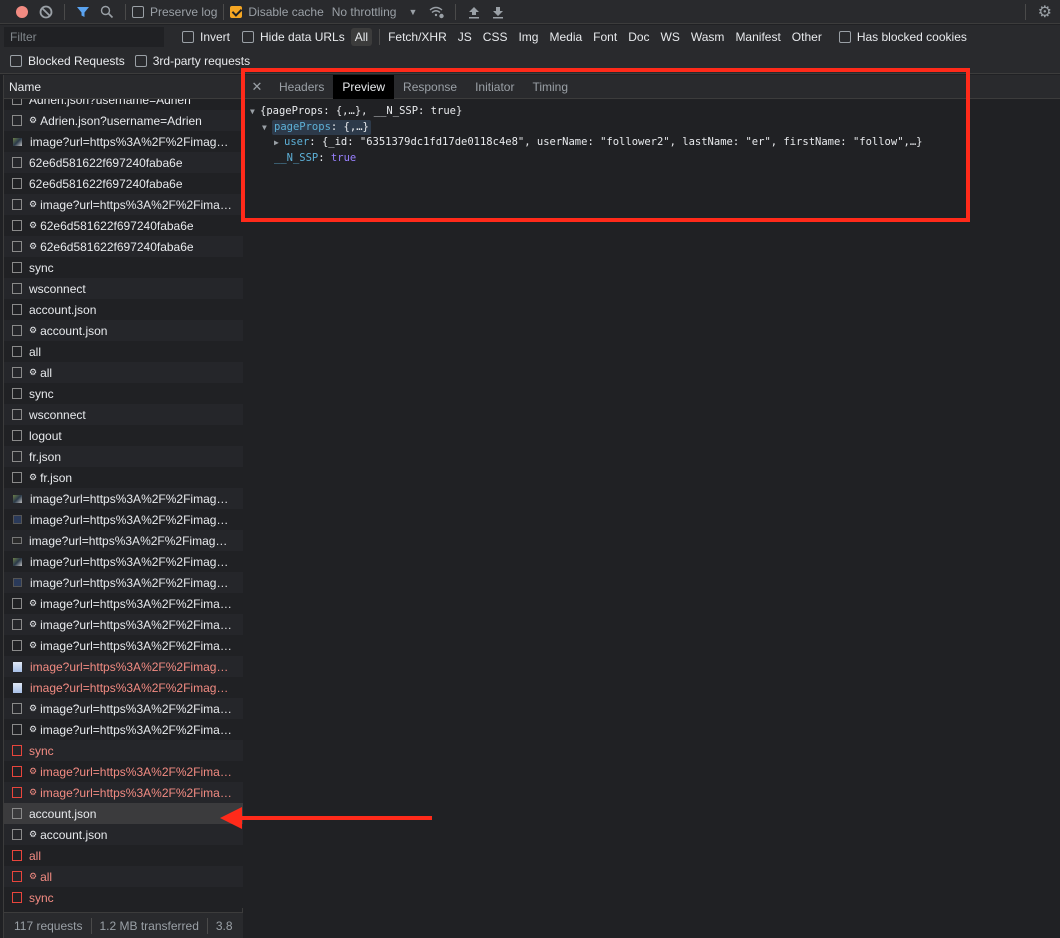 This screenshot has height=938, width=1060. What do you see at coordinates (757, 37) in the screenshot?
I see `filter-type-manifest: Manifest` at bounding box center [757, 37].